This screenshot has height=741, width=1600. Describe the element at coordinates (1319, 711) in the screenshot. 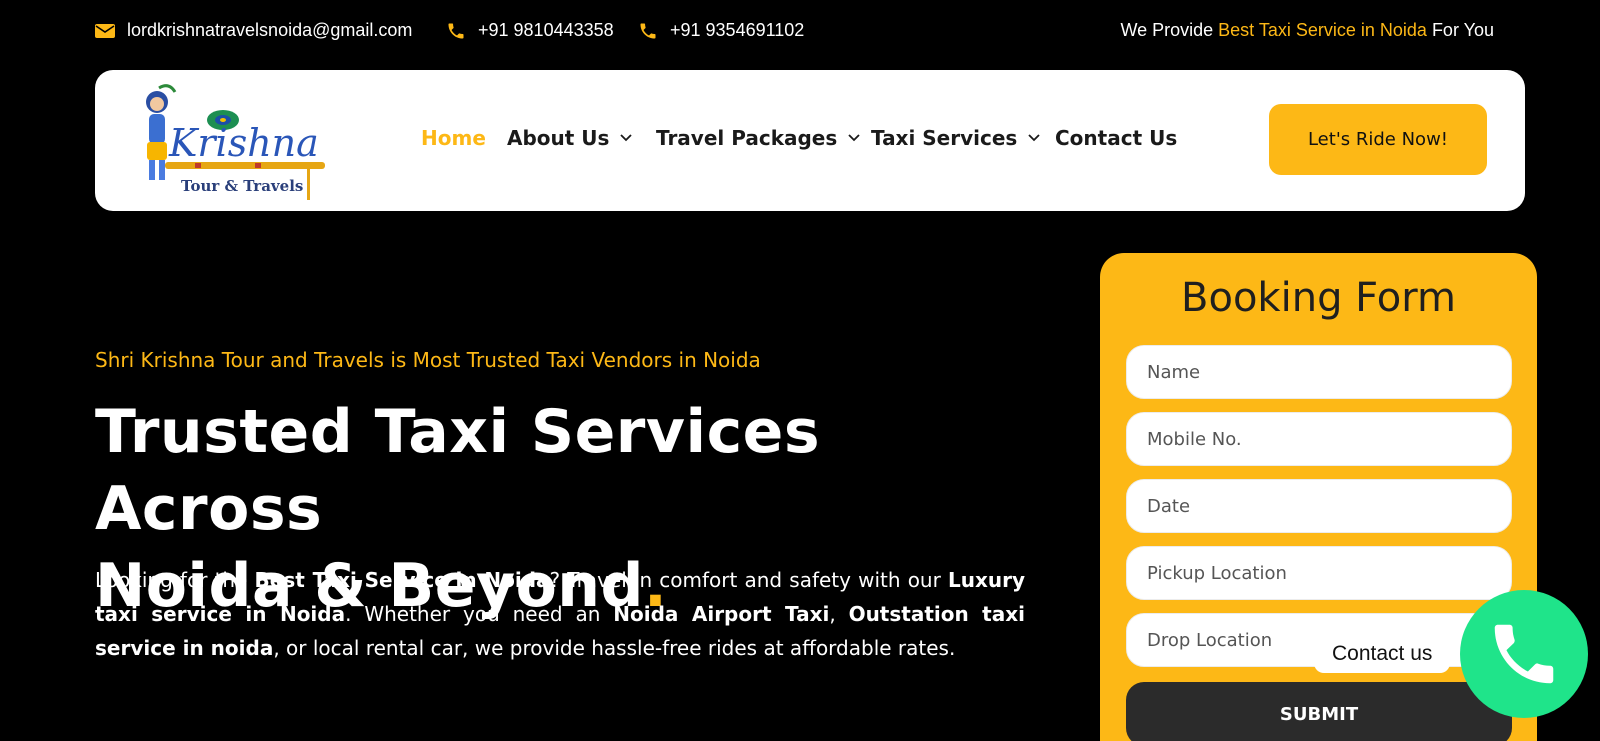

I see `submit-button: SUBMIT` at that location.